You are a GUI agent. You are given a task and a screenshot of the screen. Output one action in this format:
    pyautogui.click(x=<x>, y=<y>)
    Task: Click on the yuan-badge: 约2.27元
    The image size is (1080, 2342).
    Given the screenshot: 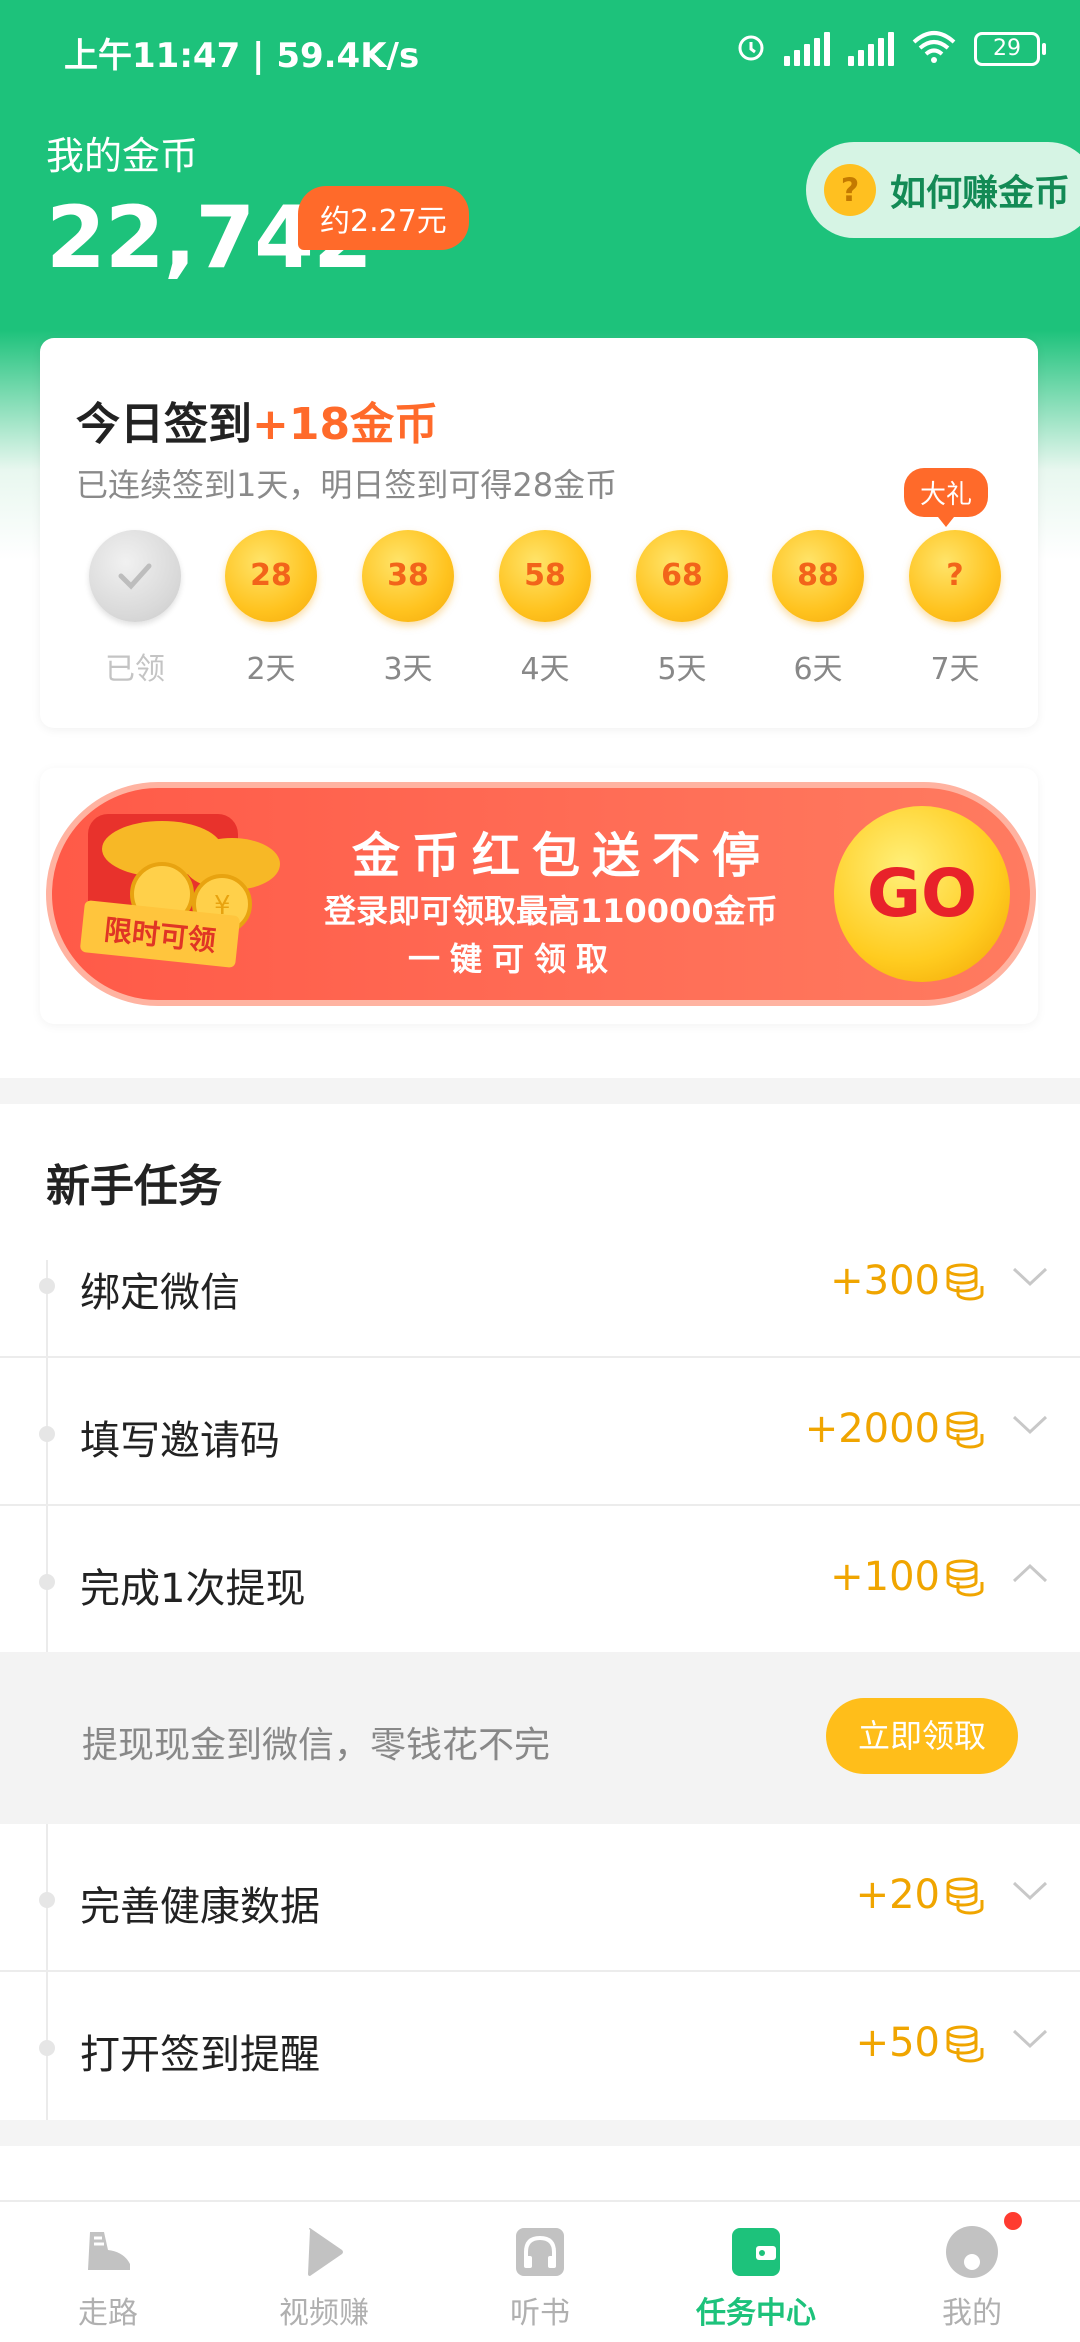 What is the action you would take?
    pyautogui.click(x=383, y=218)
    